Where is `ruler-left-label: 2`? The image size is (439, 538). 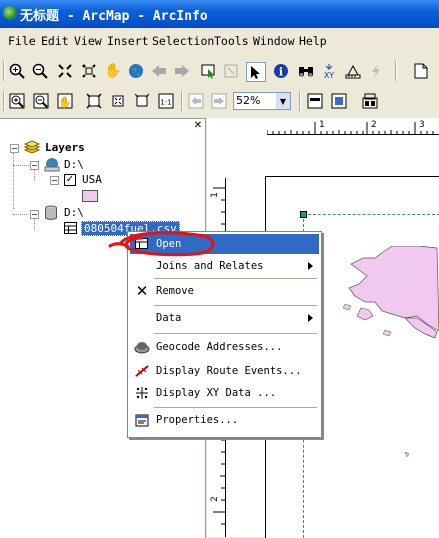
ruler-left-label: 2 is located at coordinates (214, 499).